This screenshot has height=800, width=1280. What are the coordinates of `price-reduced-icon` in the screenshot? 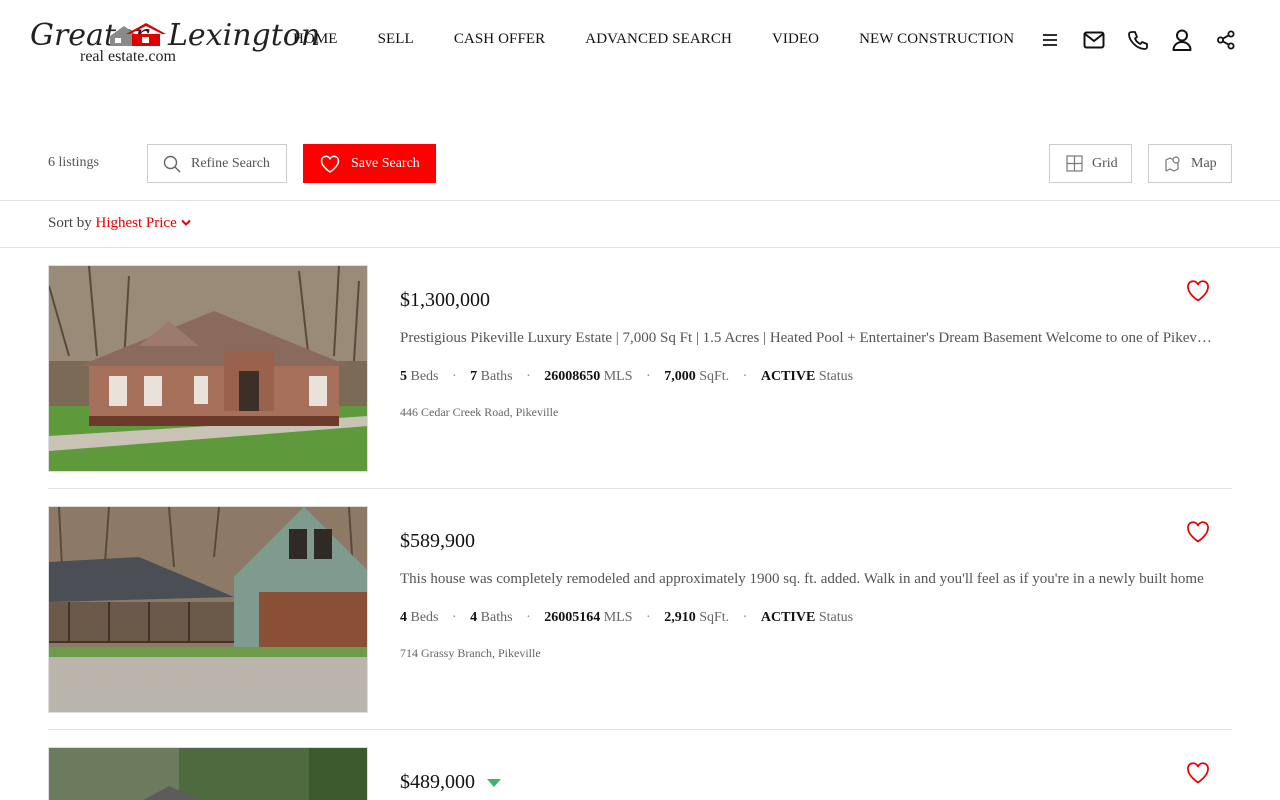 It's located at (494, 783).